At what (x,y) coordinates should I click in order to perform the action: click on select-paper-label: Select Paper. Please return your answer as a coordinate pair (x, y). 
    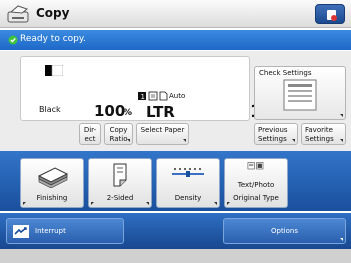
    Looking at the image, I should click on (162, 130).